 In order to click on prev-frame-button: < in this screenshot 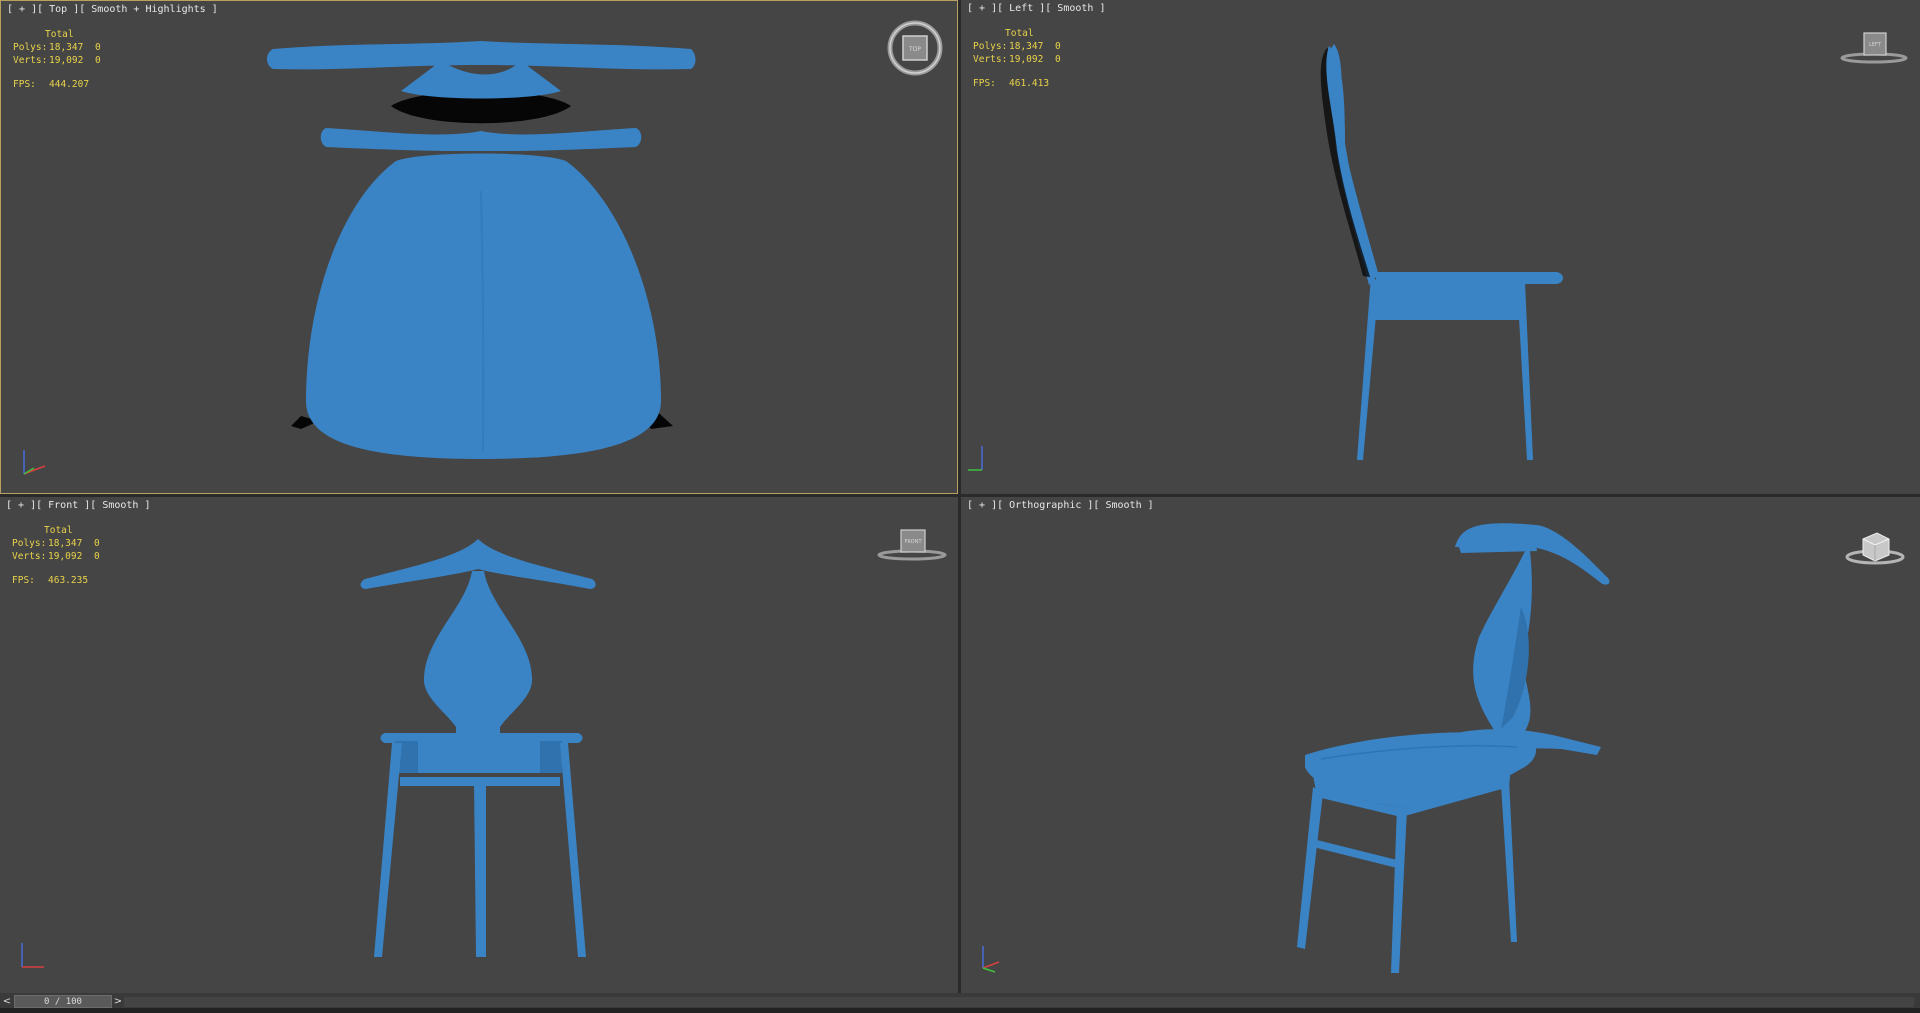, I will do `click(7, 1002)`.